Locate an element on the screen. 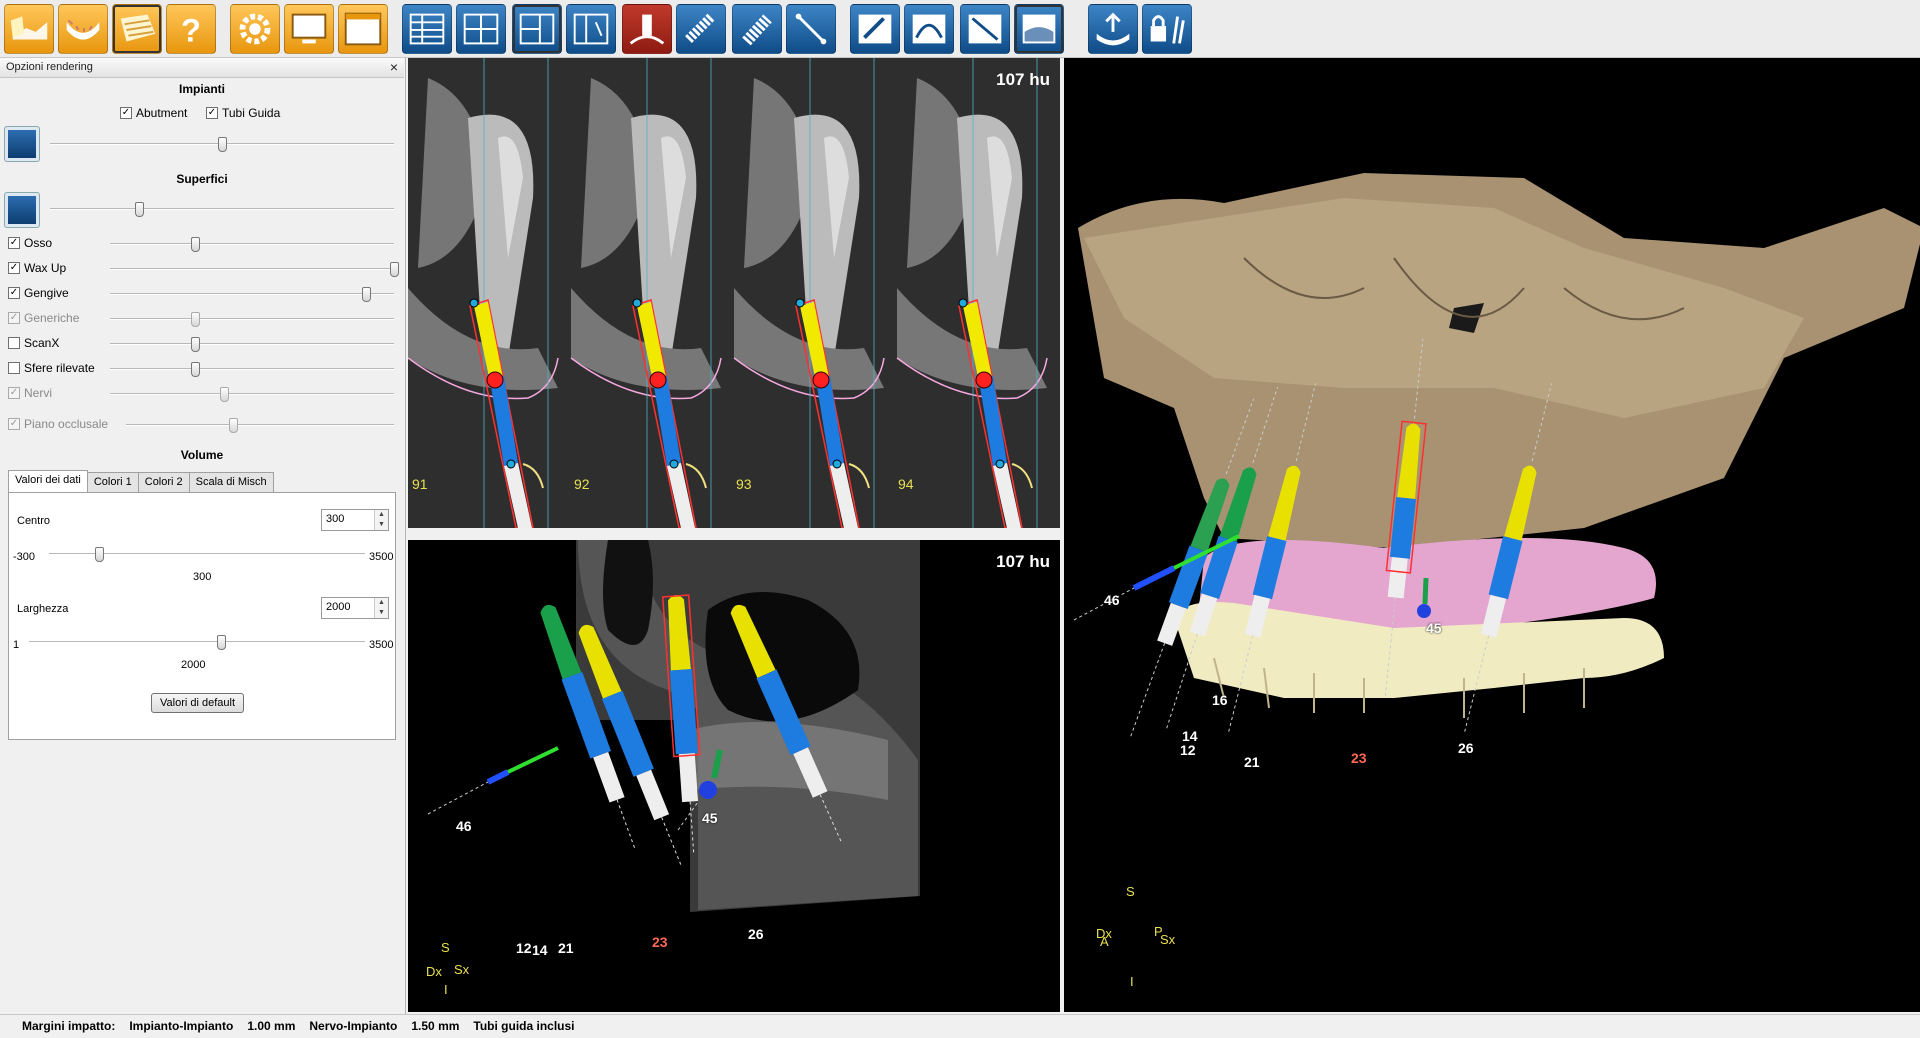 The image size is (1920, 1038). open-scan-icon is located at coordinates (29, 29).